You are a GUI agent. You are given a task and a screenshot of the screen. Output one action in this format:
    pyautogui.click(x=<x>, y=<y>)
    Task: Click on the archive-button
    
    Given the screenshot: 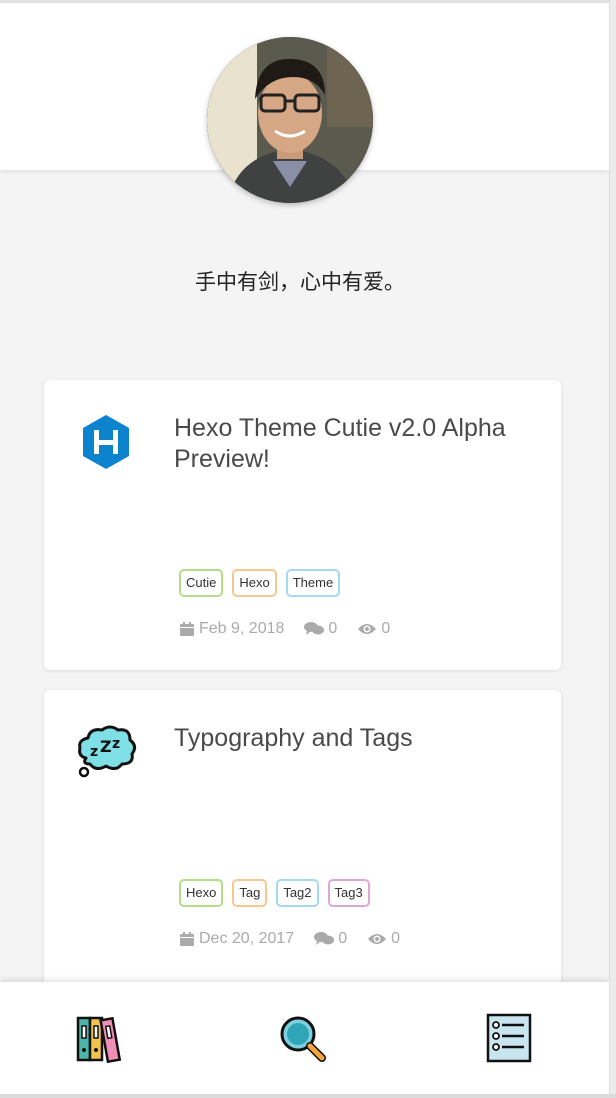 What is the action you would take?
    pyautogui.click(x=102, y=1040)
    